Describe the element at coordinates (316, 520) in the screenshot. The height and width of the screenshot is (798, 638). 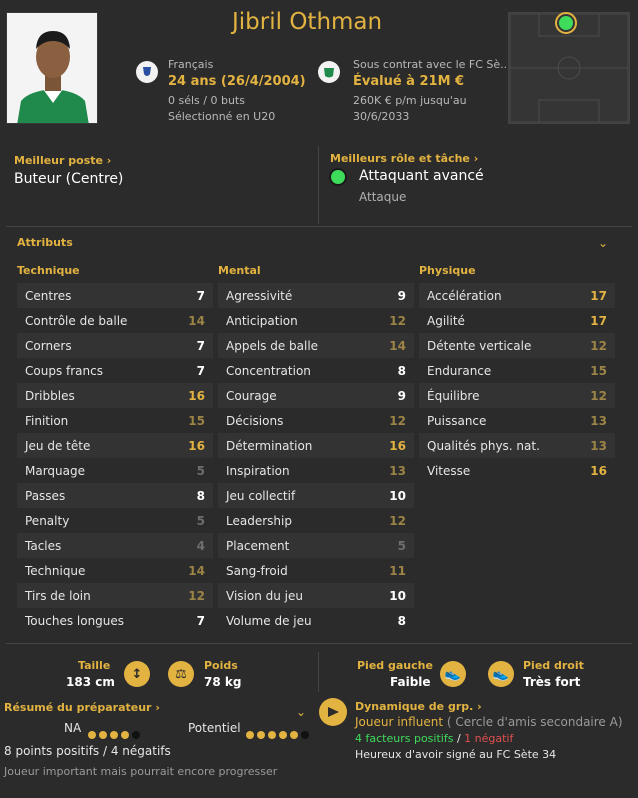
I see `attr-row: Leadership 12` at that location.